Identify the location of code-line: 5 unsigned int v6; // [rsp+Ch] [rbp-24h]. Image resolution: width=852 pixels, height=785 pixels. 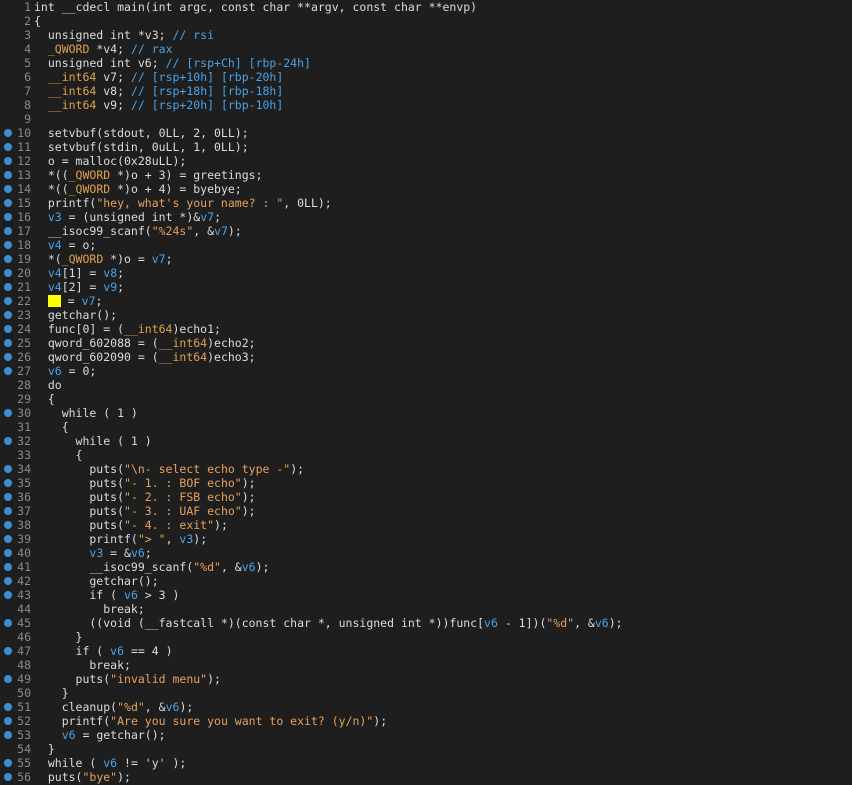
(426, 63).